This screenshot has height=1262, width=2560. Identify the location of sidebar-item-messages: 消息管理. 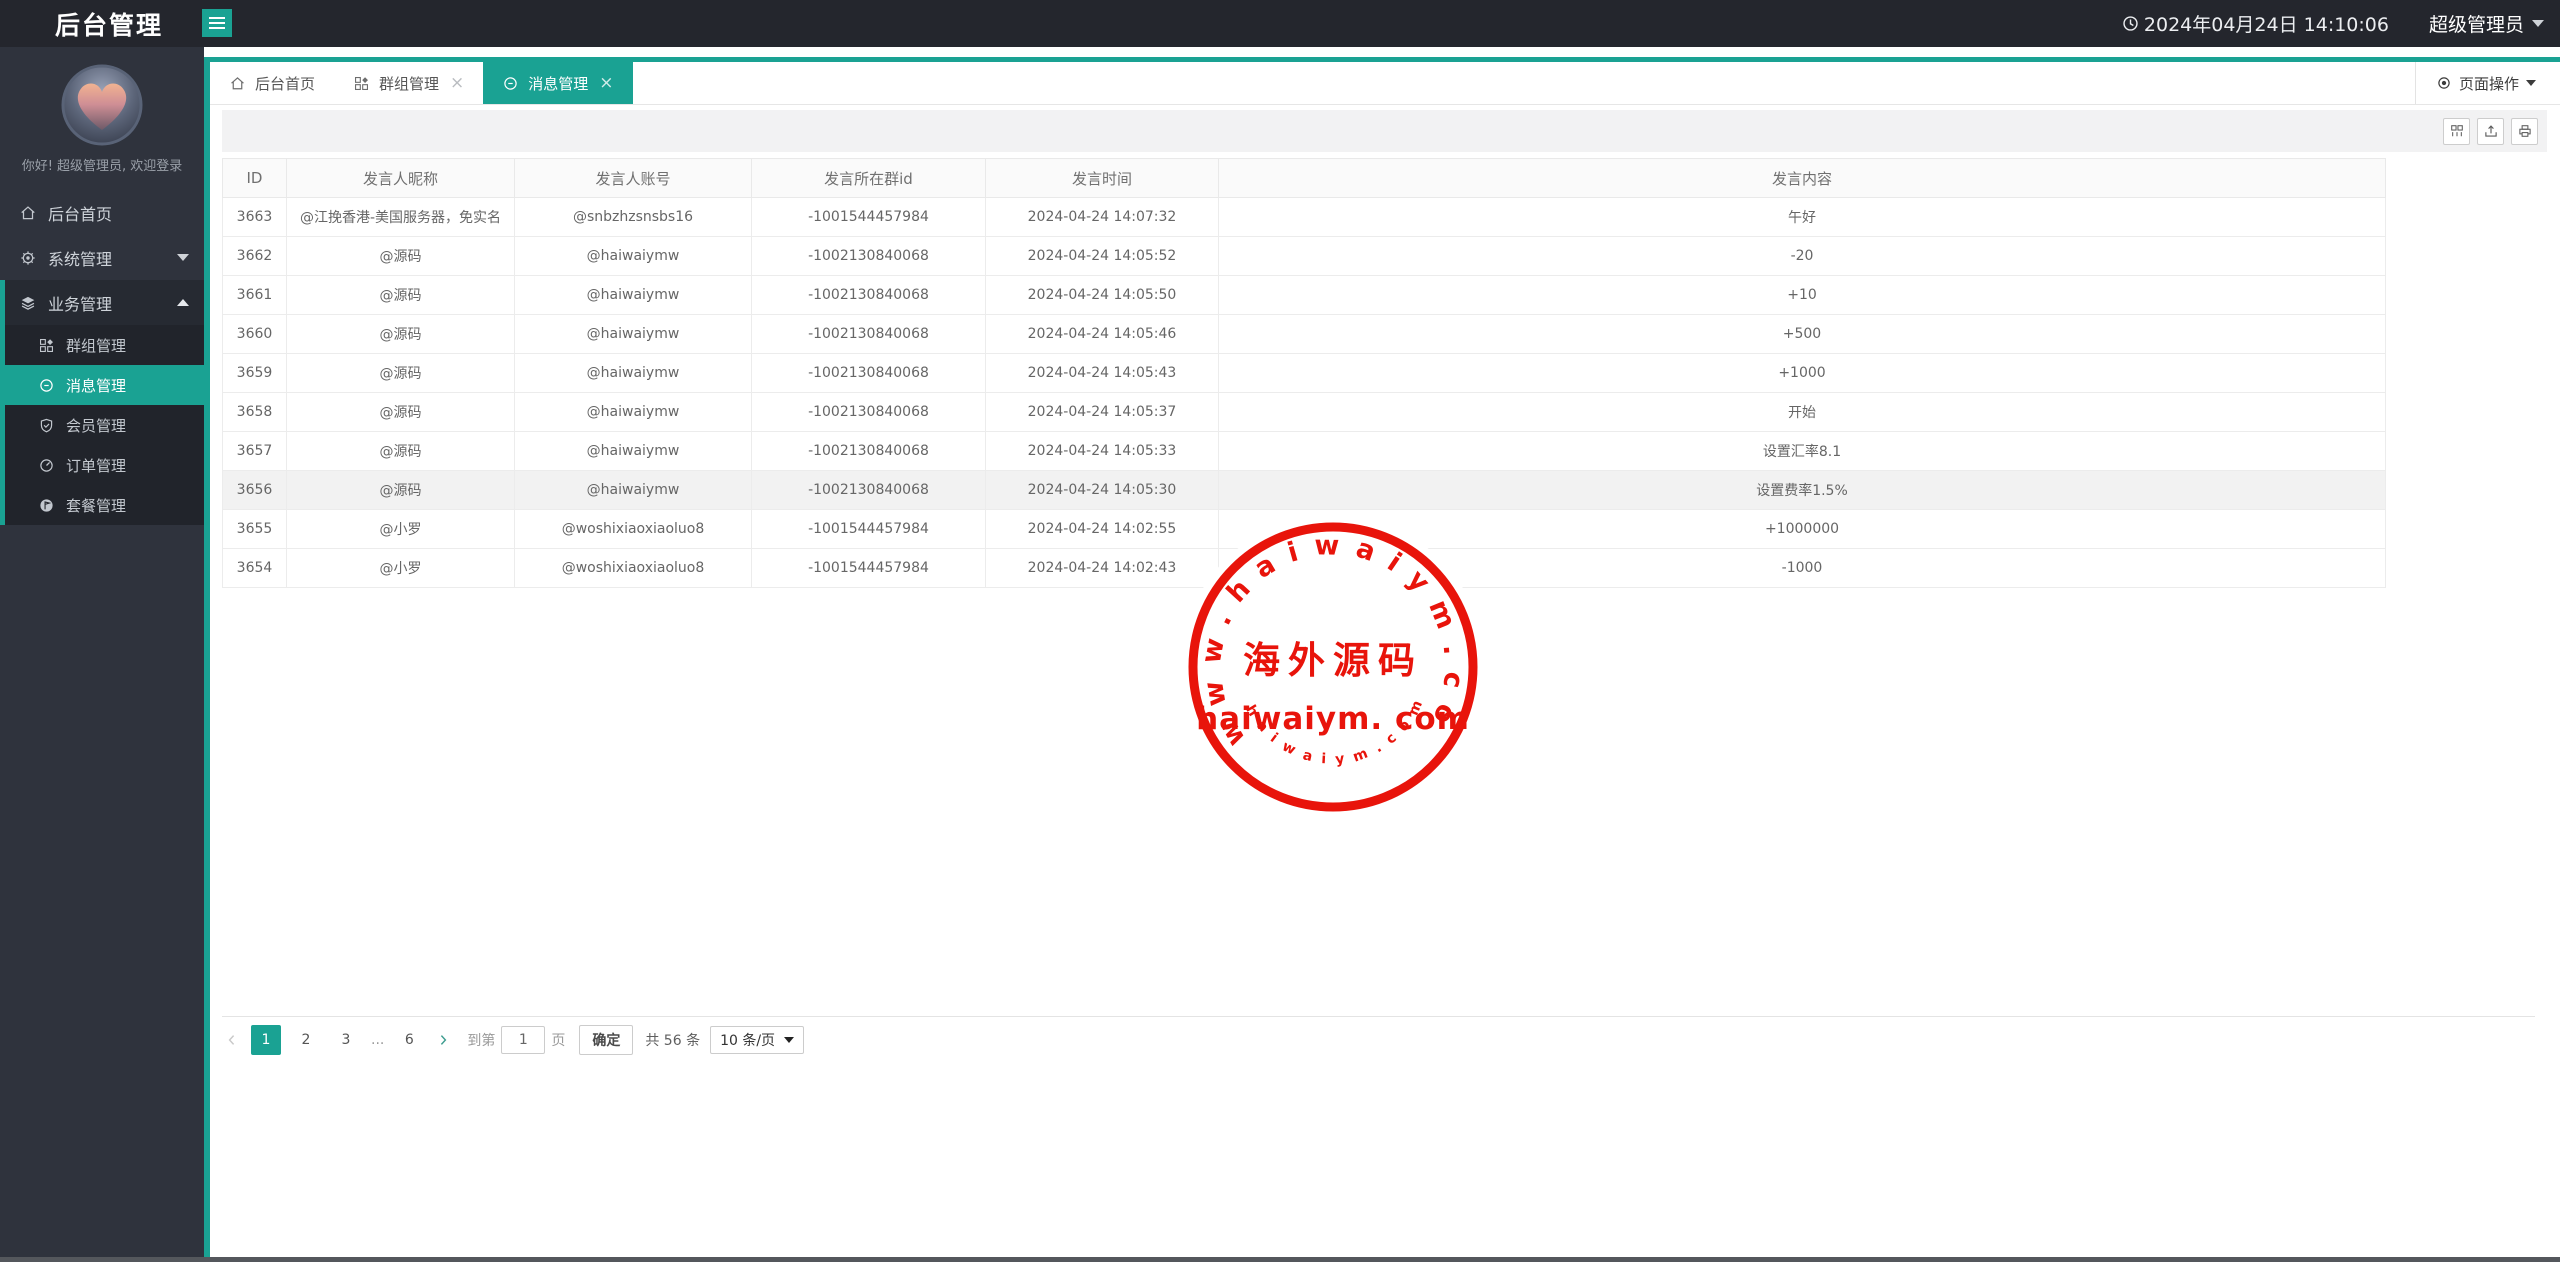
(104, 385).